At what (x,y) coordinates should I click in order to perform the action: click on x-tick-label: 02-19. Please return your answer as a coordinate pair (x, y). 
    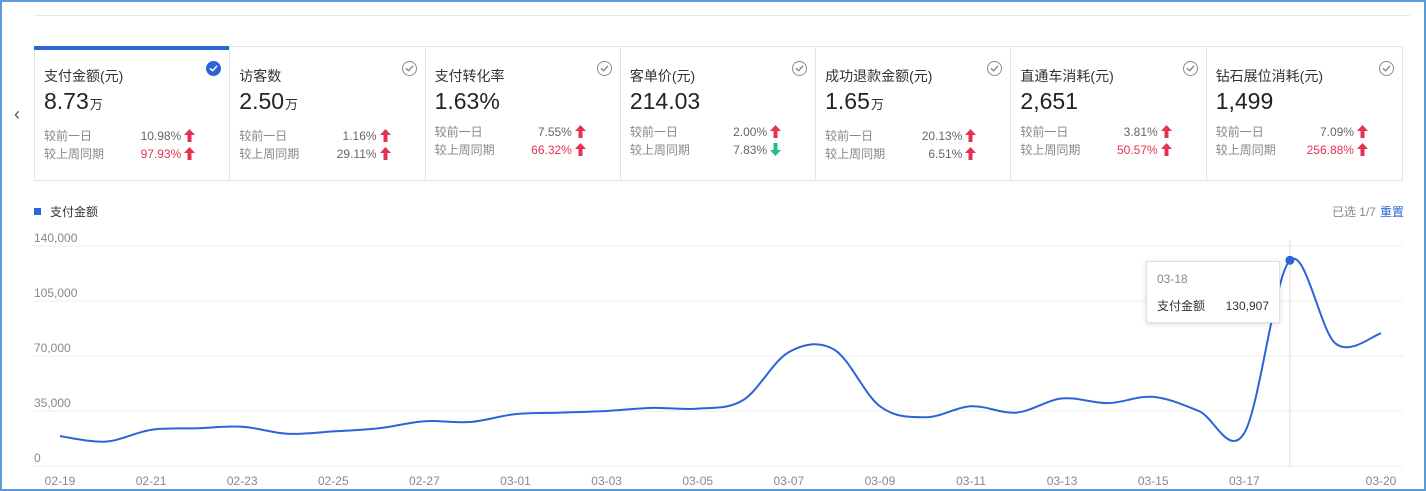
    Looking at the image, I should click on (60, 481).